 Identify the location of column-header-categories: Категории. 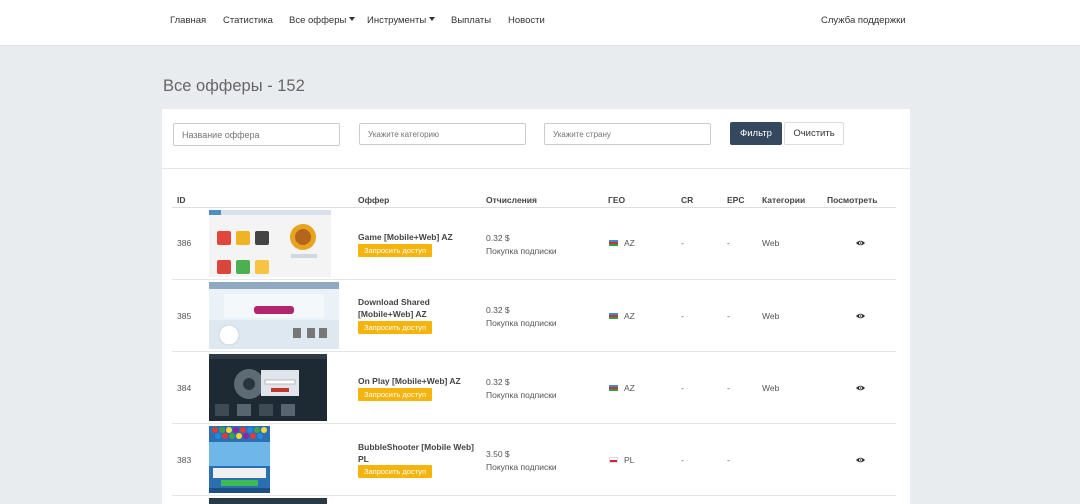
(784, 200).